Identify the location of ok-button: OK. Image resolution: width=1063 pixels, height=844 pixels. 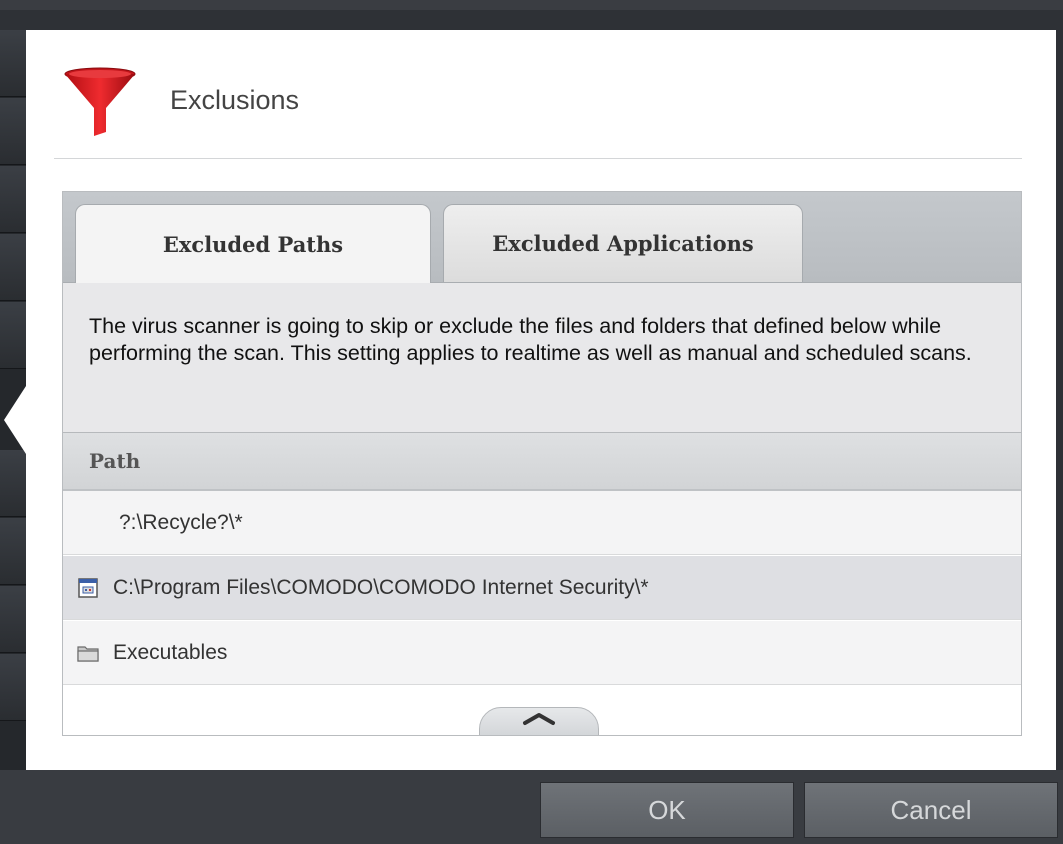
(667, 810).